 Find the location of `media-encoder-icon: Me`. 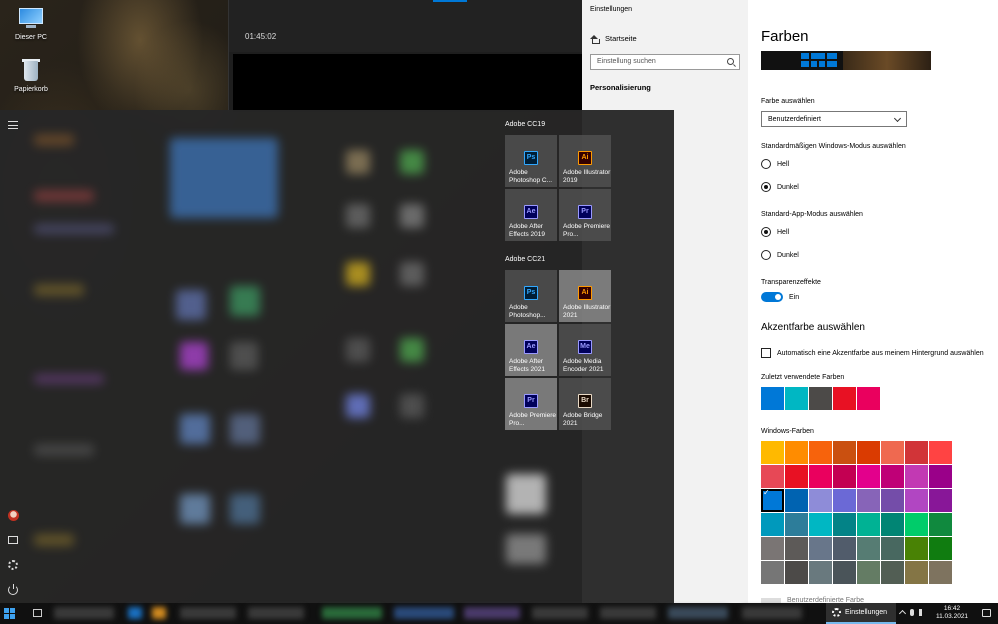

media-encoder-icon: Me is located at coordinates (585, 347).